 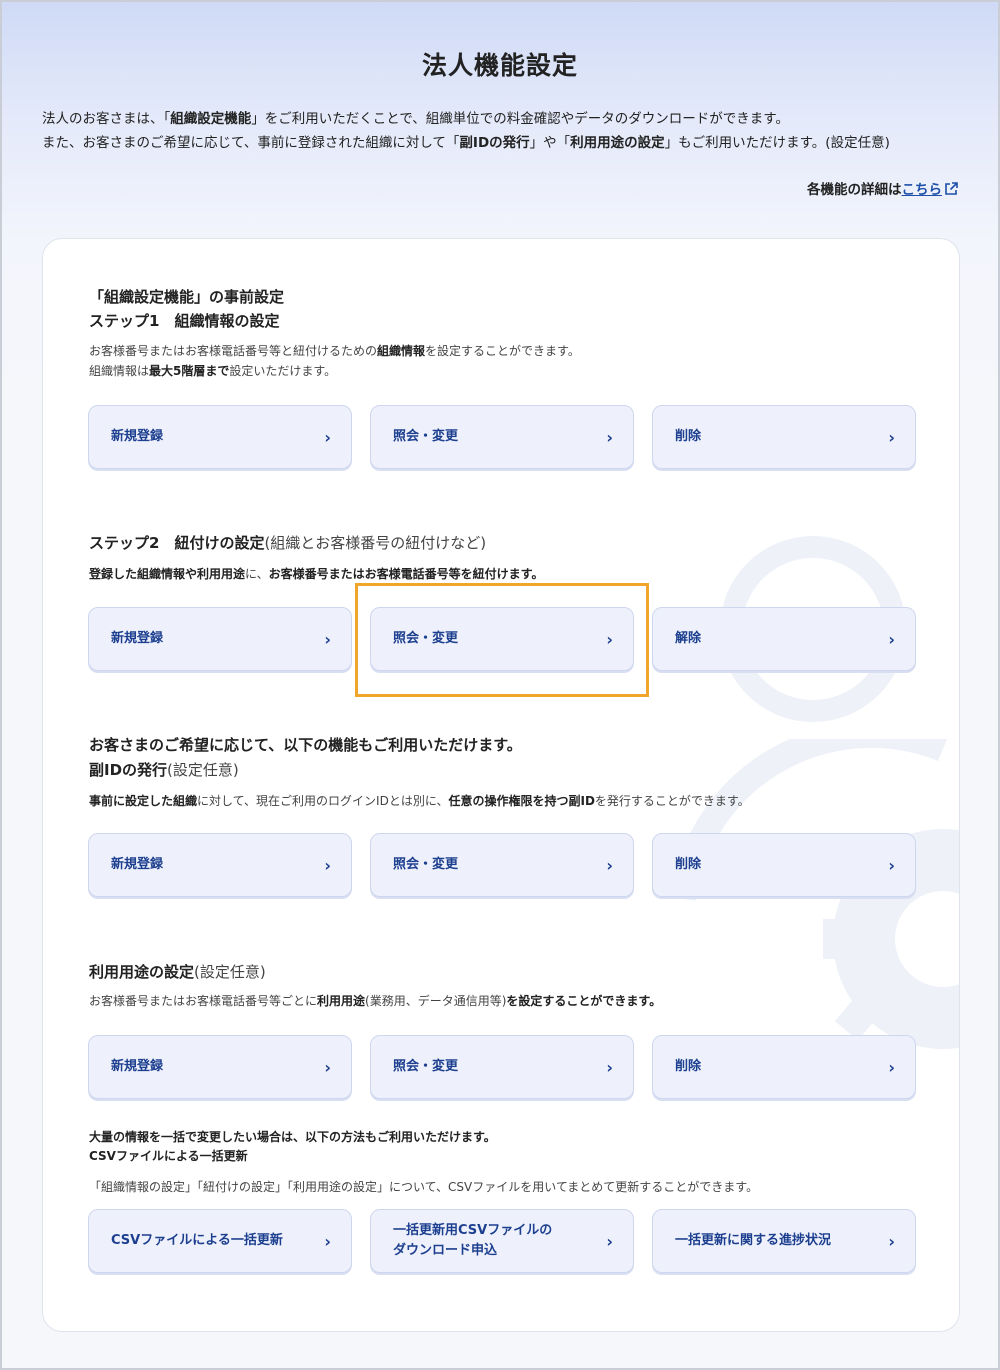 I want to click on intro-1-pre: 法人のお客さまは、「, so click(x=106, y=119).